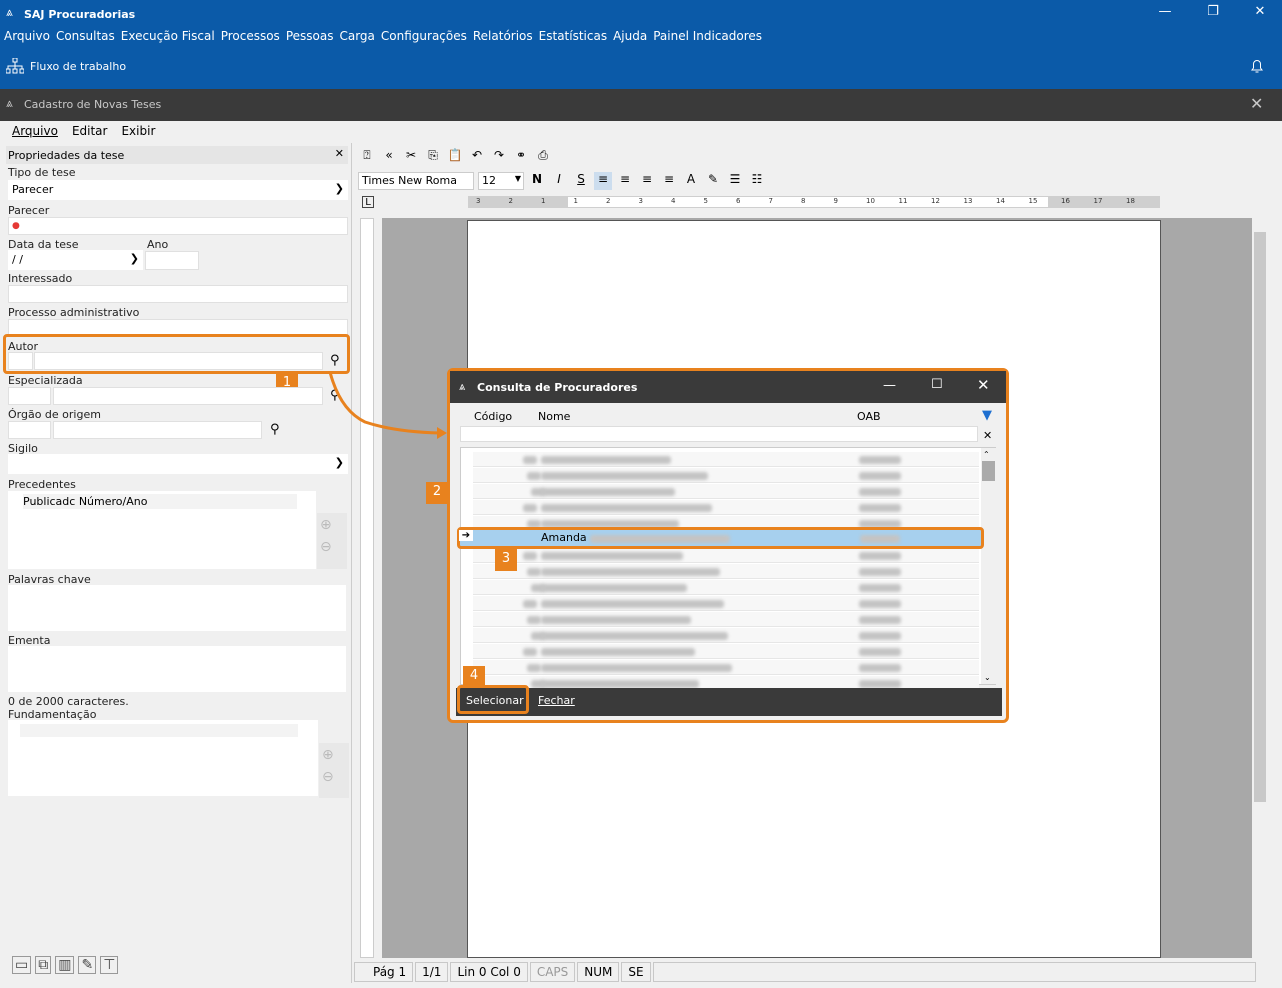  I want to click on ano-field, so click(172, 260).